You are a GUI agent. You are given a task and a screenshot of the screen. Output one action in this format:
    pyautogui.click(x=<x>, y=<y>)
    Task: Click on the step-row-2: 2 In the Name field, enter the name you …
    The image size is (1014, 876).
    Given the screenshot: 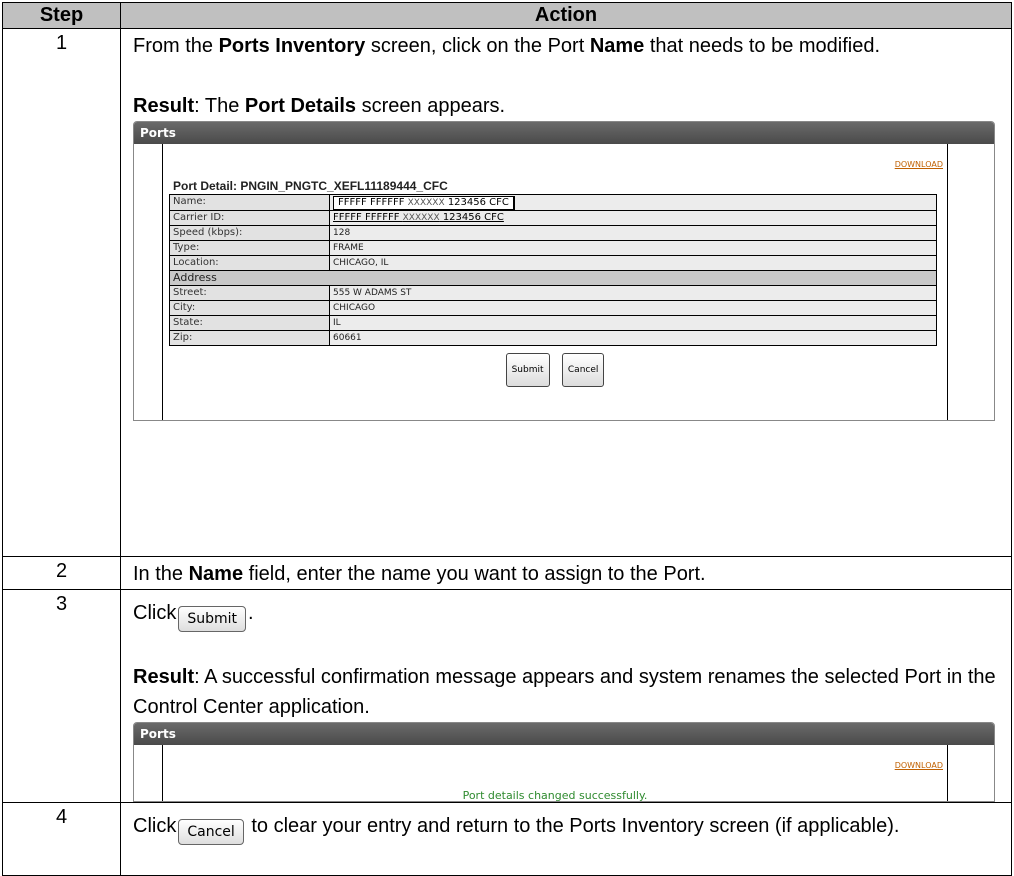 What is the action you would take?
    pyautogui.click(x=507, y=573)
    